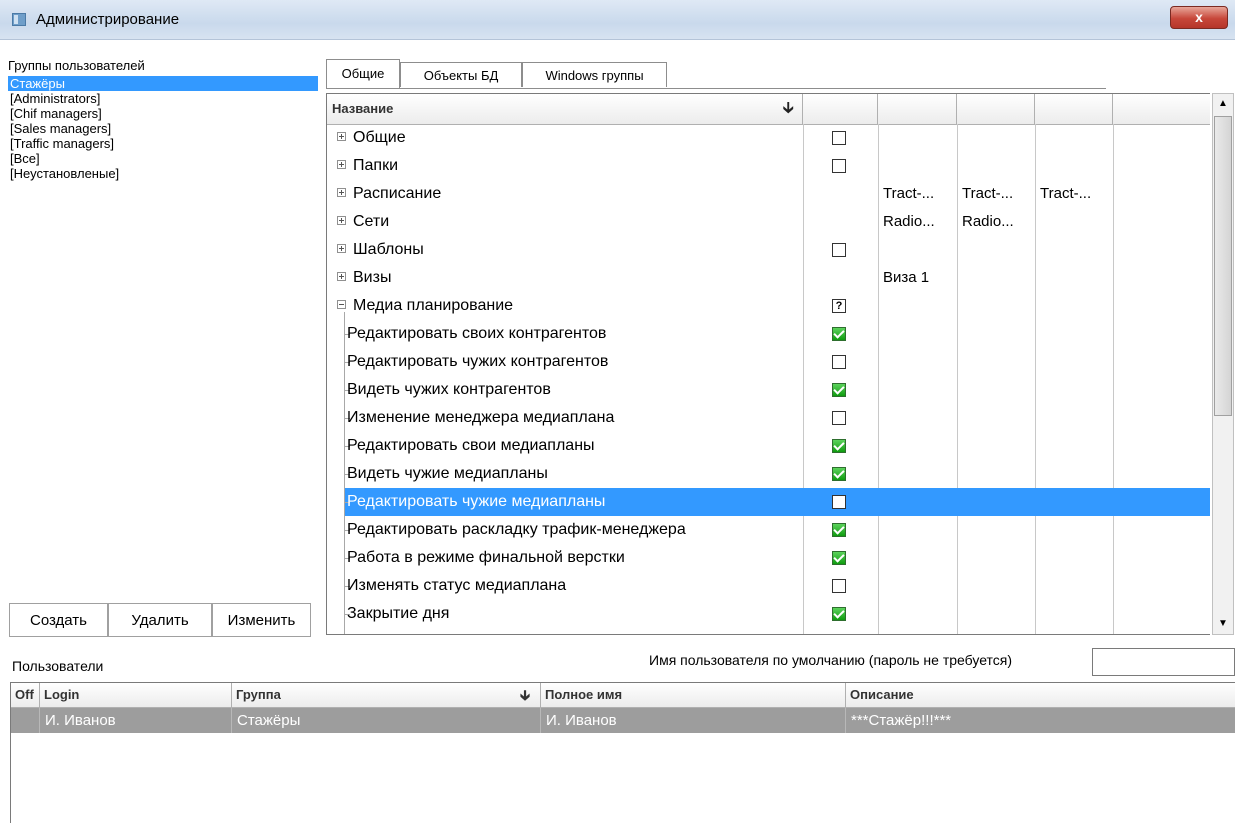  What do you see at coordinates (768, 278) in the screenshot?
I see `permission-row: Визы Виза 1` at bounding box center [768, 278].